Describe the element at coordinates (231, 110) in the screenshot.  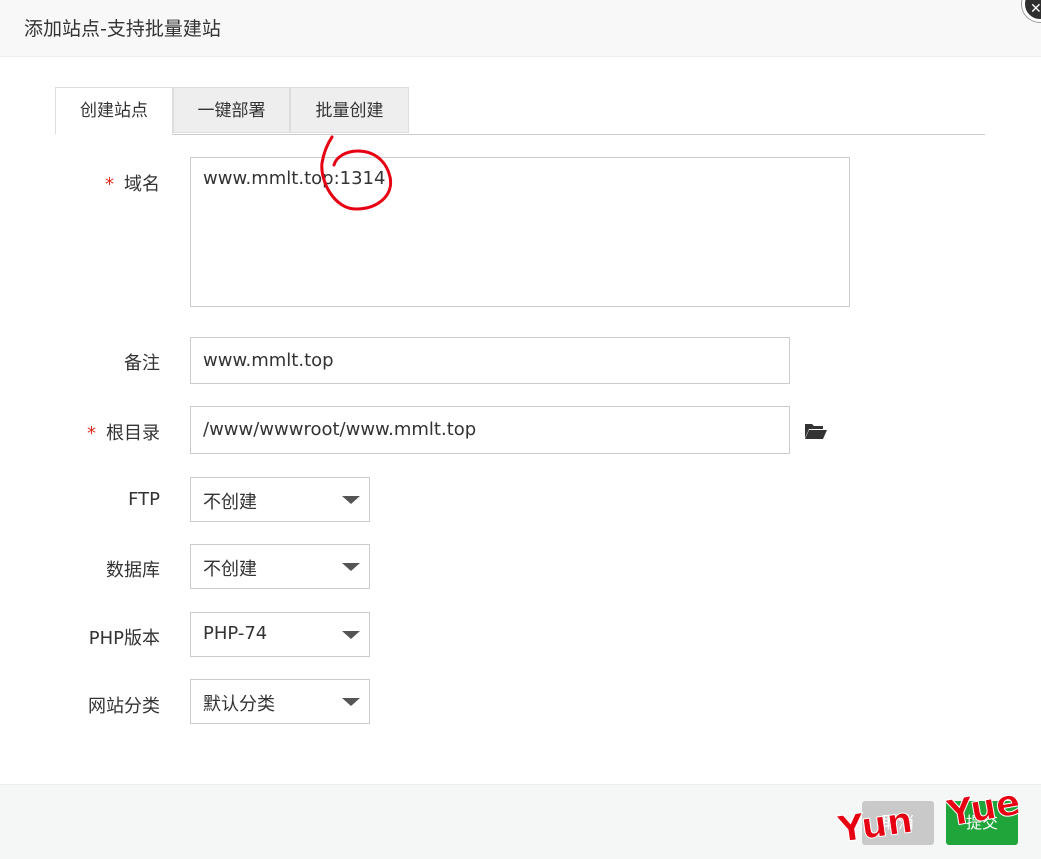
I see `tab-one-click-deploy: 一键部署` at that location.